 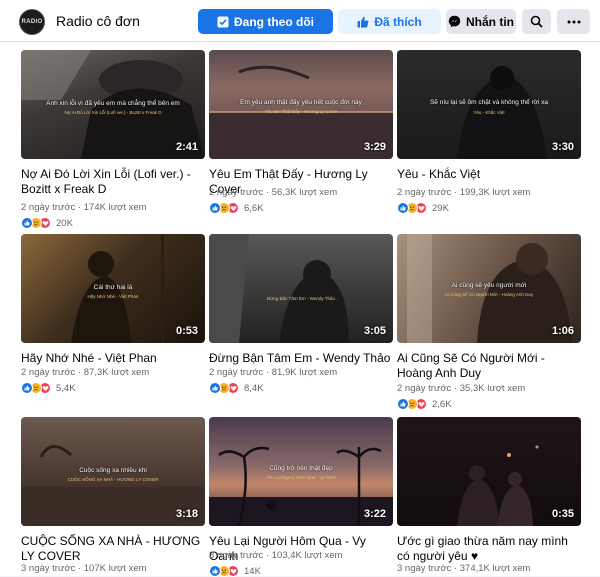 What do you see at coordinates (235, 571) in the screenshot?
I see `reactions: 14K` at bounding box center [235, 571].